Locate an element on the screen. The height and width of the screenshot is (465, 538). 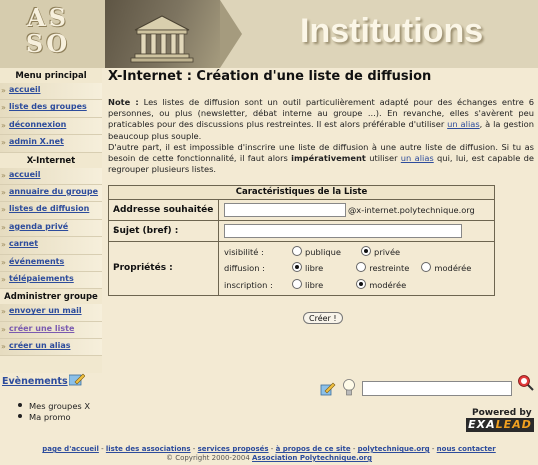
footer-link-association: Association Polytechnique.org is located at coordinates (312, 458).